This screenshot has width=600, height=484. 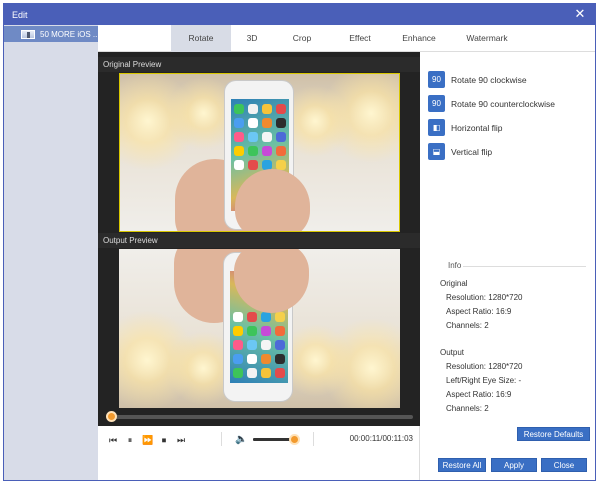 I want to click on time-display: 00:00:11/00:11:03, so click(x=381, y=438).